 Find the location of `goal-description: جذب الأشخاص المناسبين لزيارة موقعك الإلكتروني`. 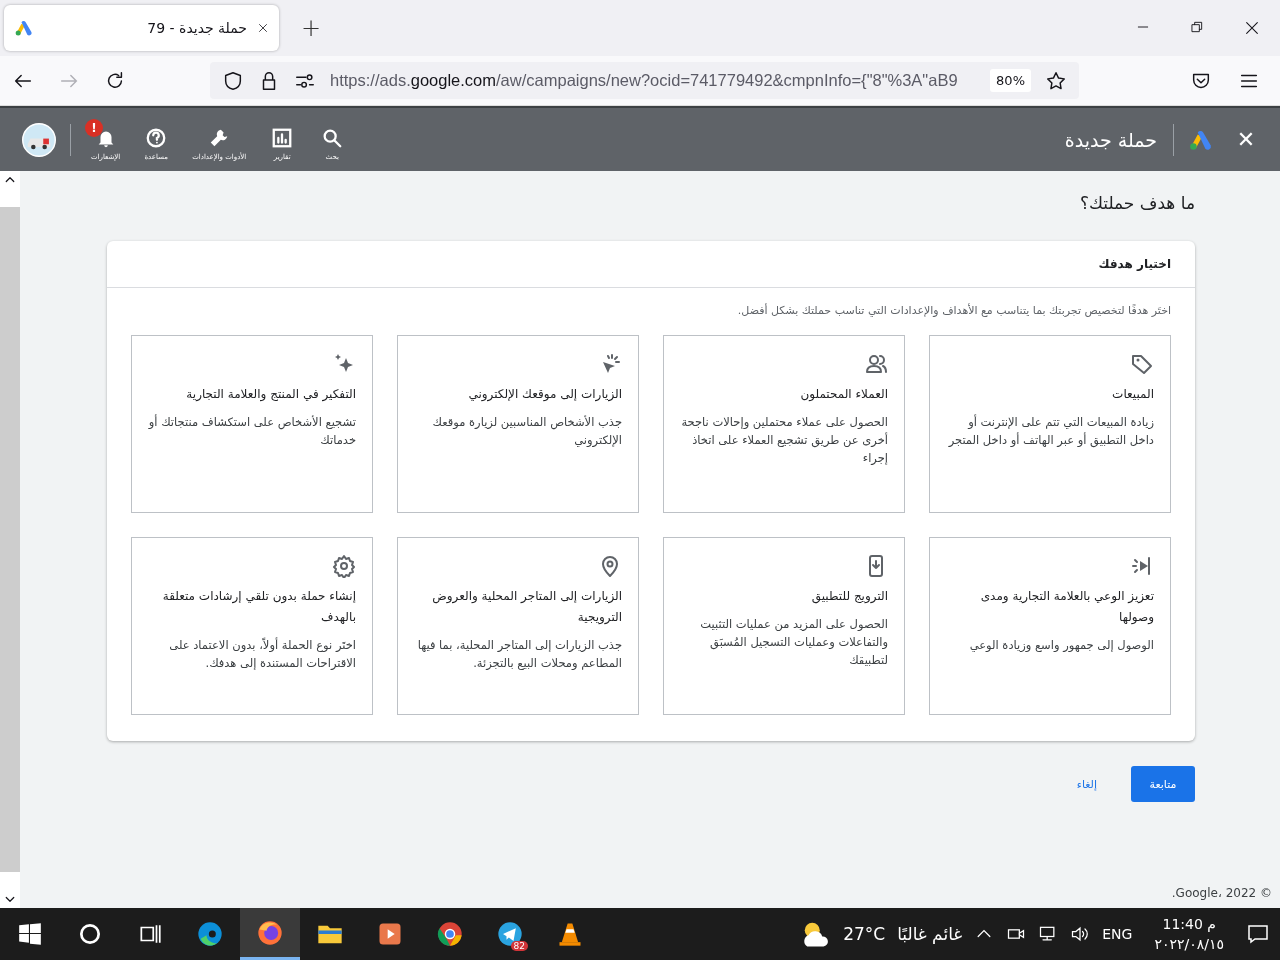

goal-description: جذب الأشخاص المناسبين لزيارة موقعك الإلكتروني is located at coordinates (526, 431).